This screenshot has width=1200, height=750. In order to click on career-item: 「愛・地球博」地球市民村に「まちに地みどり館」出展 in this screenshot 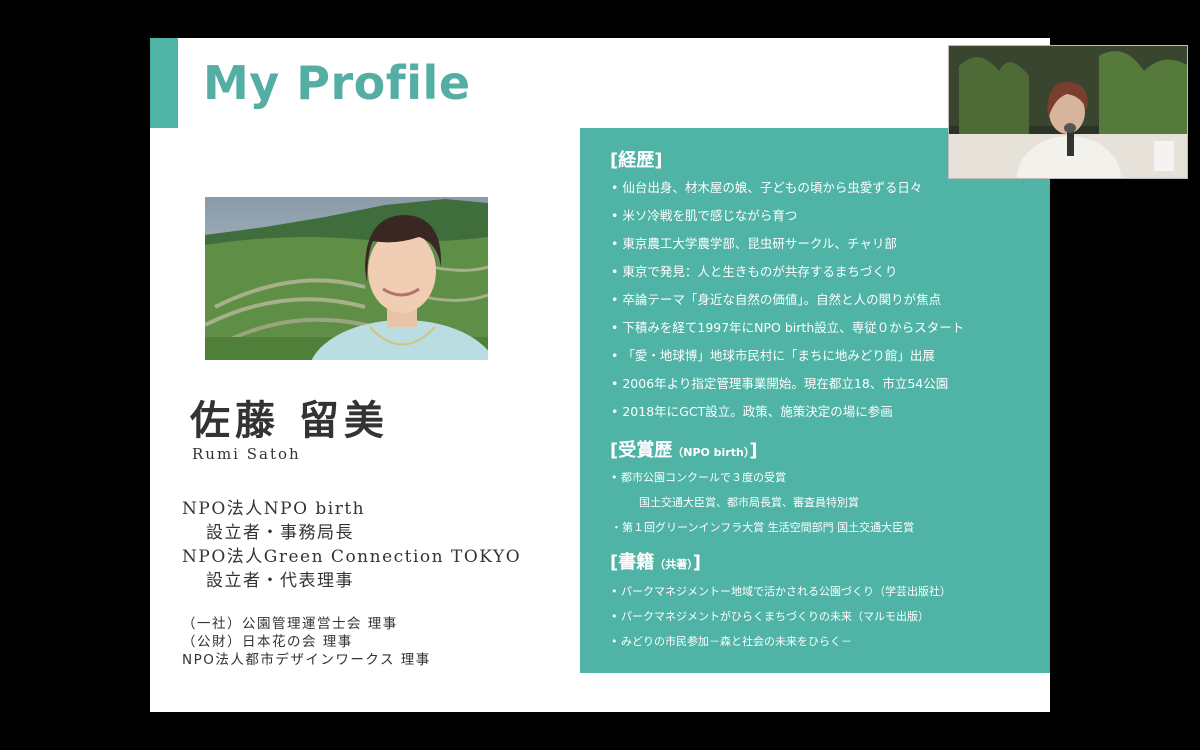, I will do `click(787, 356)`.